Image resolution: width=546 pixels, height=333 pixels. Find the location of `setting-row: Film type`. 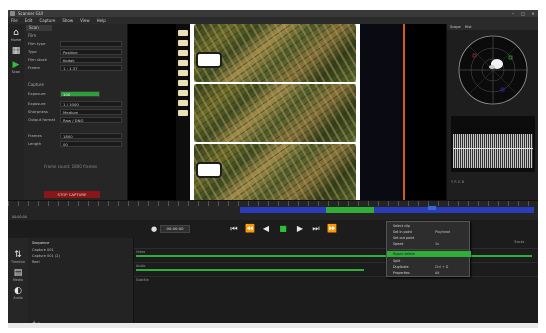

setting-row: Film type is located at coordinates (76, 43).